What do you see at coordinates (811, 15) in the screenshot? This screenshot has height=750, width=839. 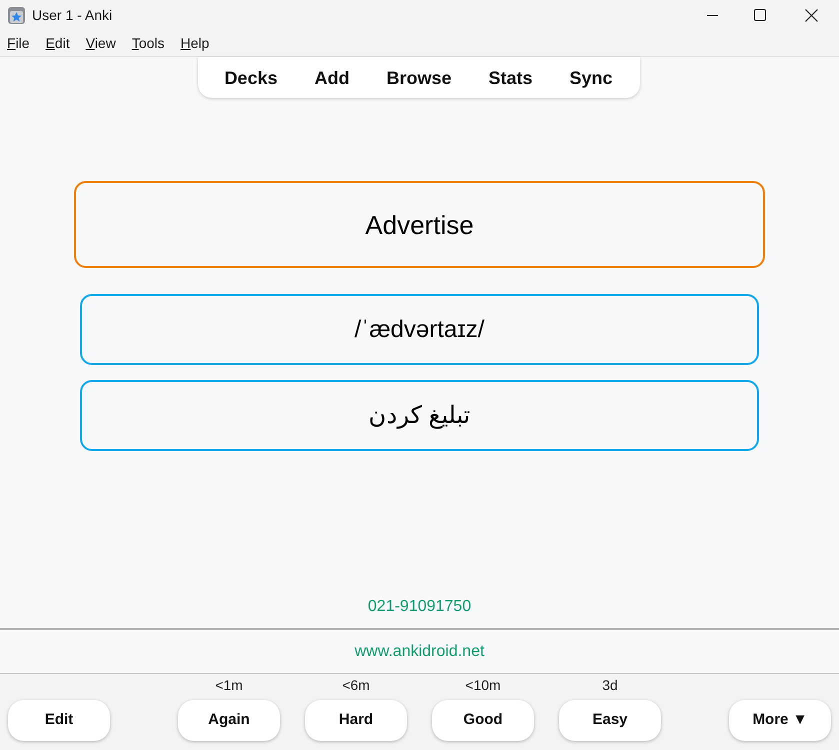 I see `close-icon` at bounding box center [811, 15].